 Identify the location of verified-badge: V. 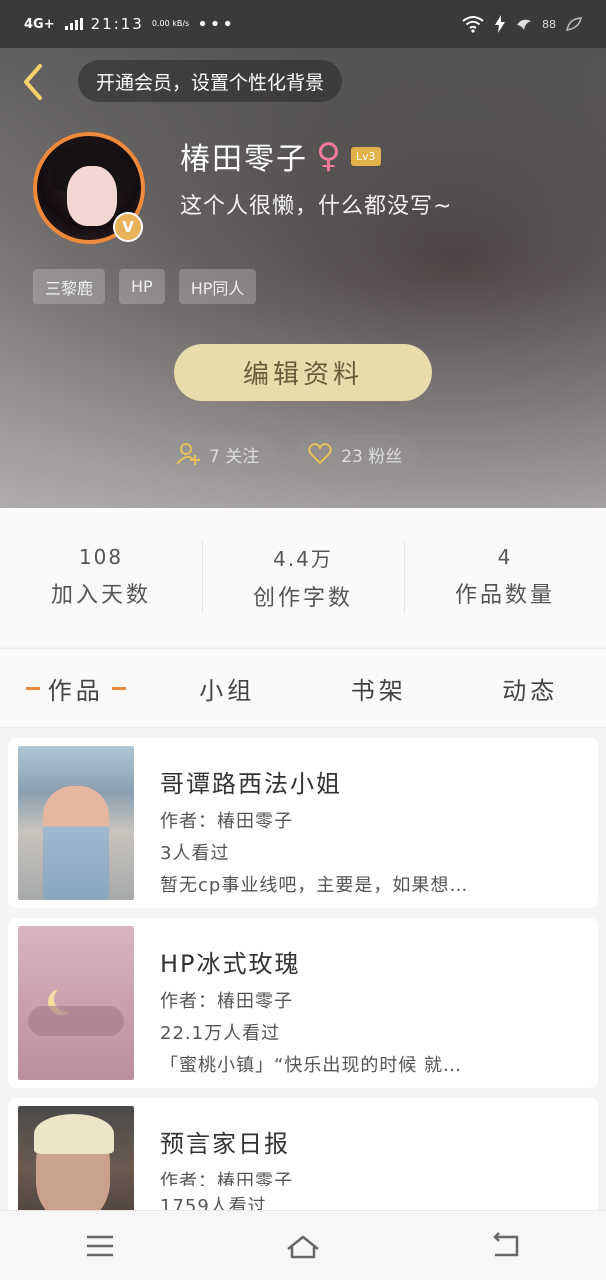
(128, 227).